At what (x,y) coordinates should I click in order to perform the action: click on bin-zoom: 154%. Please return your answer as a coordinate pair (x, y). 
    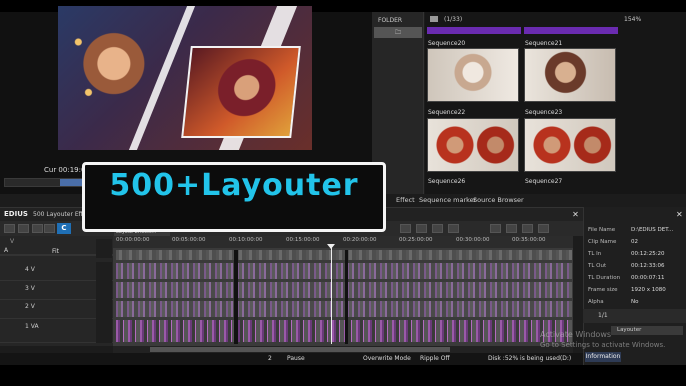
    Looking at the image, I should click on (632, 19).